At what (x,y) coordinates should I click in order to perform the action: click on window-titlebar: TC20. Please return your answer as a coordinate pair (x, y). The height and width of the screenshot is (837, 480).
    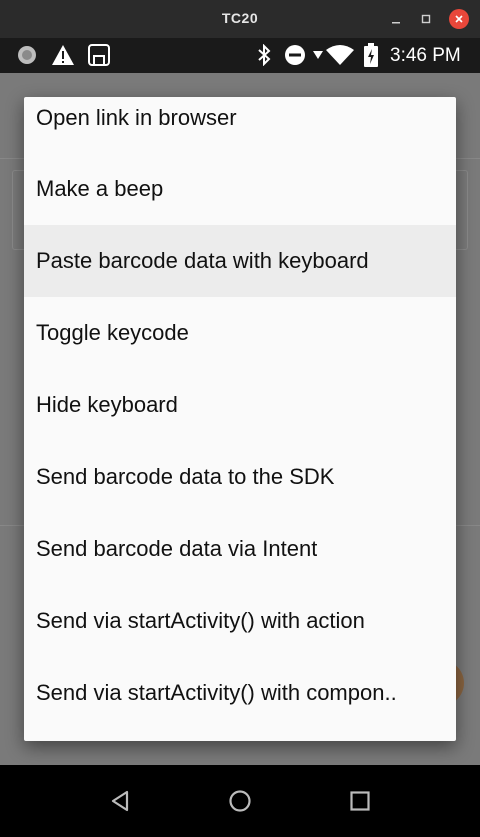
    Looking at the image, I should click on (240, 19).